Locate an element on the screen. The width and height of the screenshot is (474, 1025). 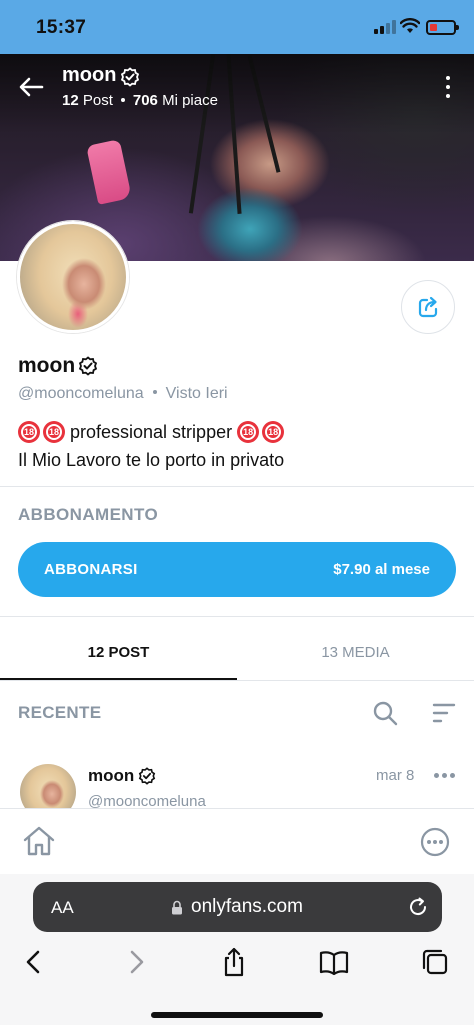
last-seen: Visto Ieri is located at coordinates (196, 393).